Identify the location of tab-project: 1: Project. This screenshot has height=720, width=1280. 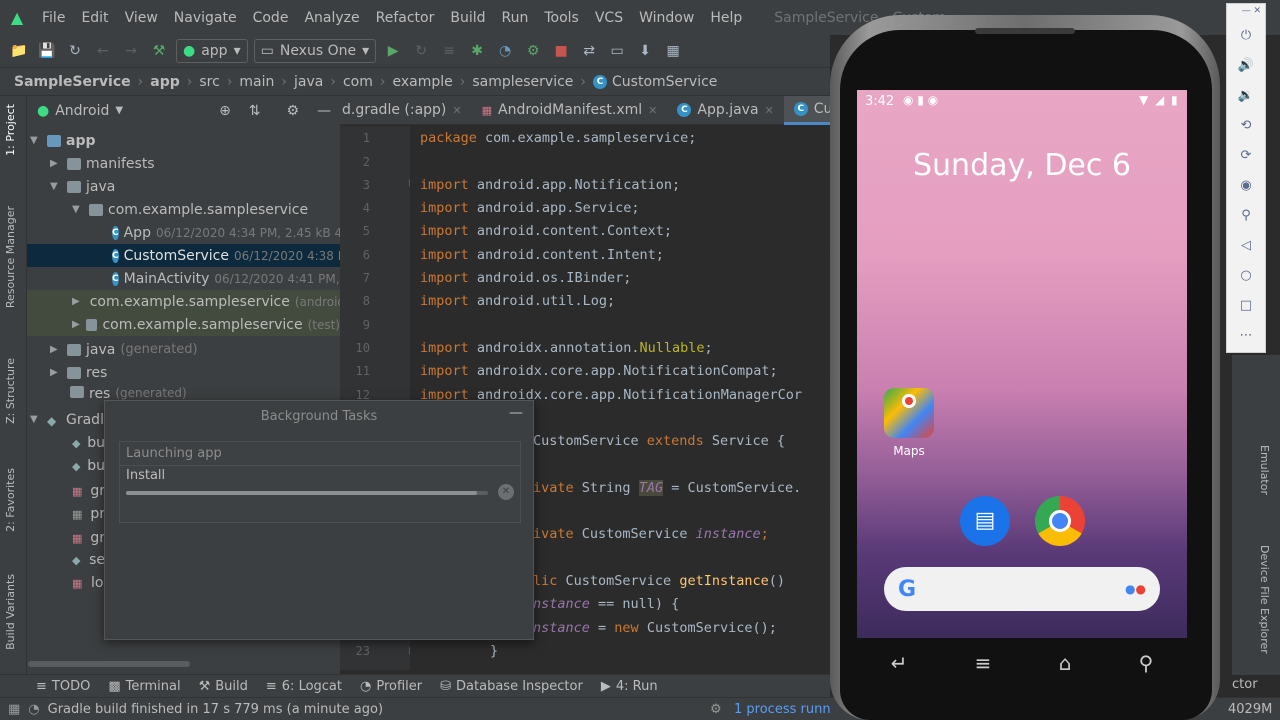
(10, 130).